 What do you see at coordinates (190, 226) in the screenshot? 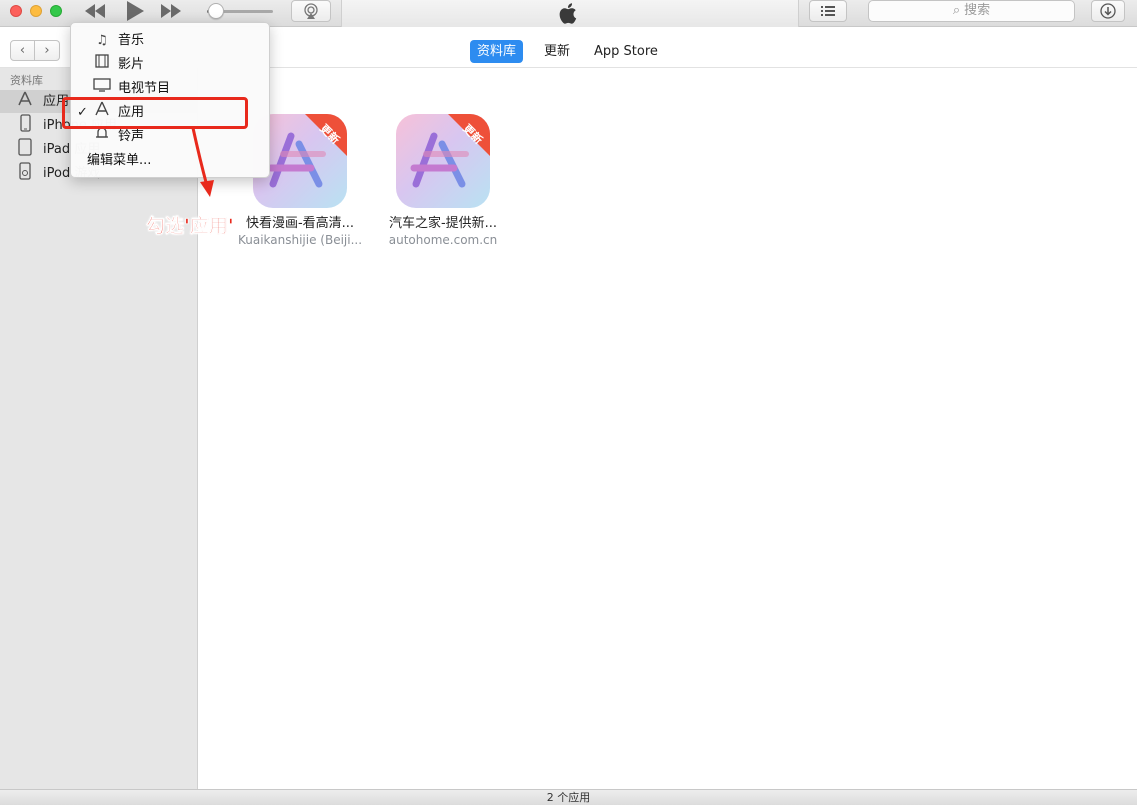
I see `annotation-label: 勾选'应用'` at bounding box center [190, 226].